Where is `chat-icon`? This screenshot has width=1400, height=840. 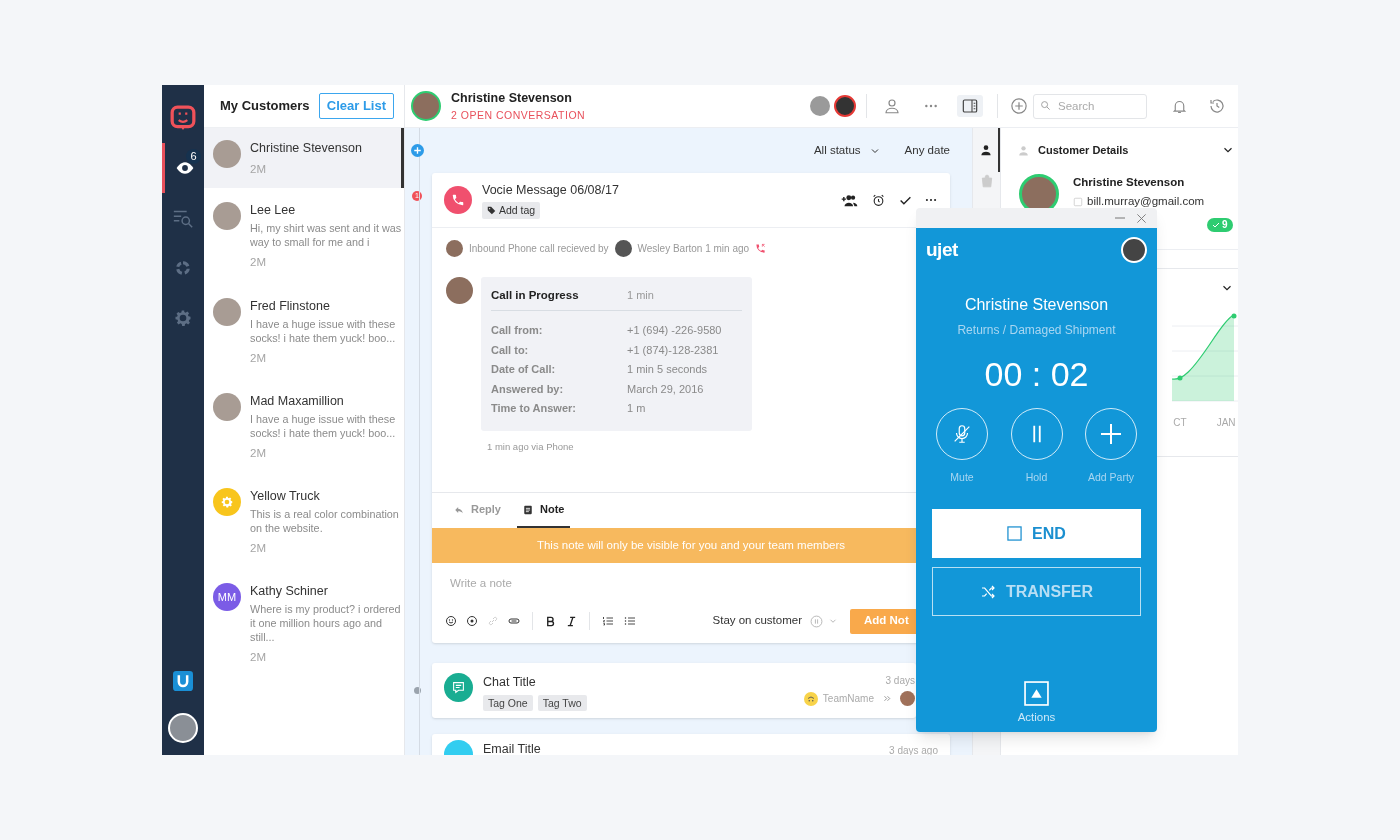 chat-icon is located at coordinates (458, 687).